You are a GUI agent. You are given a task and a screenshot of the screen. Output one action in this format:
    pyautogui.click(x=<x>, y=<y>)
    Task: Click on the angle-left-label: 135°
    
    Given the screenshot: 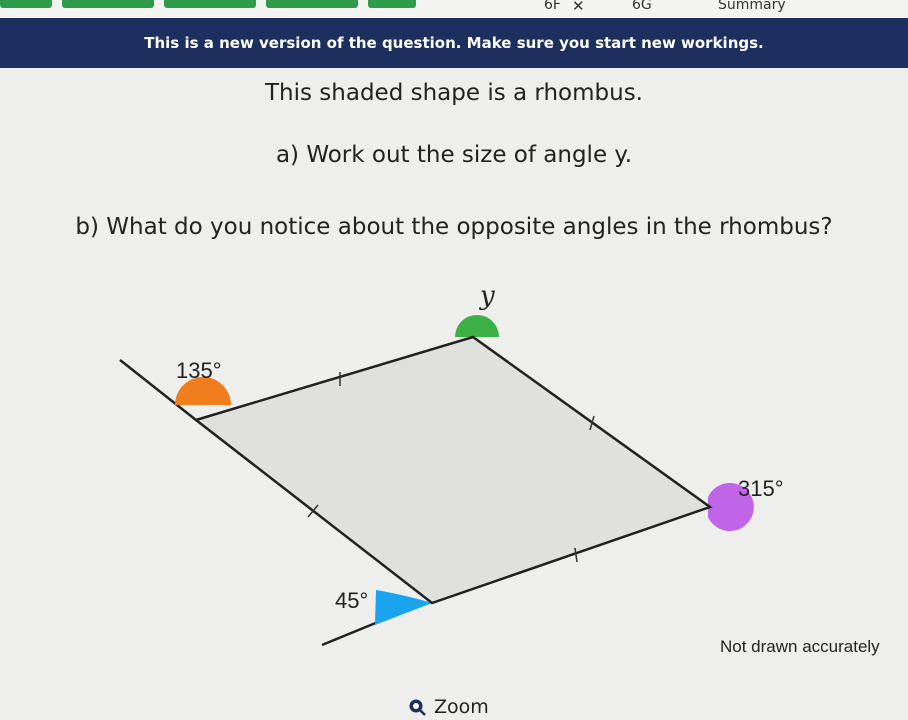 What is the action you would take?
    pyautogui.click(x=199, y=370)
    